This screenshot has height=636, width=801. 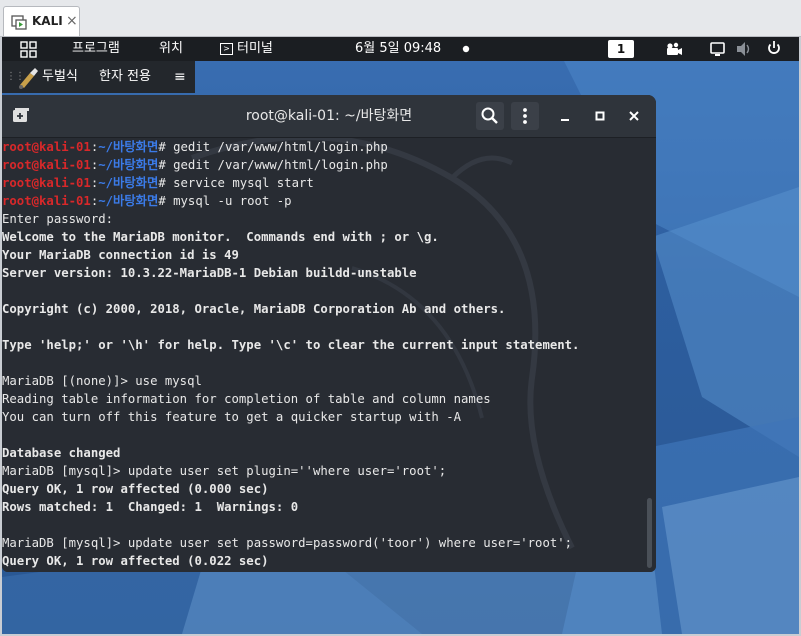 What do you see at coordinates (634, 116) in the screenshot?
I see `close-button` at bounding box center [634, 116].